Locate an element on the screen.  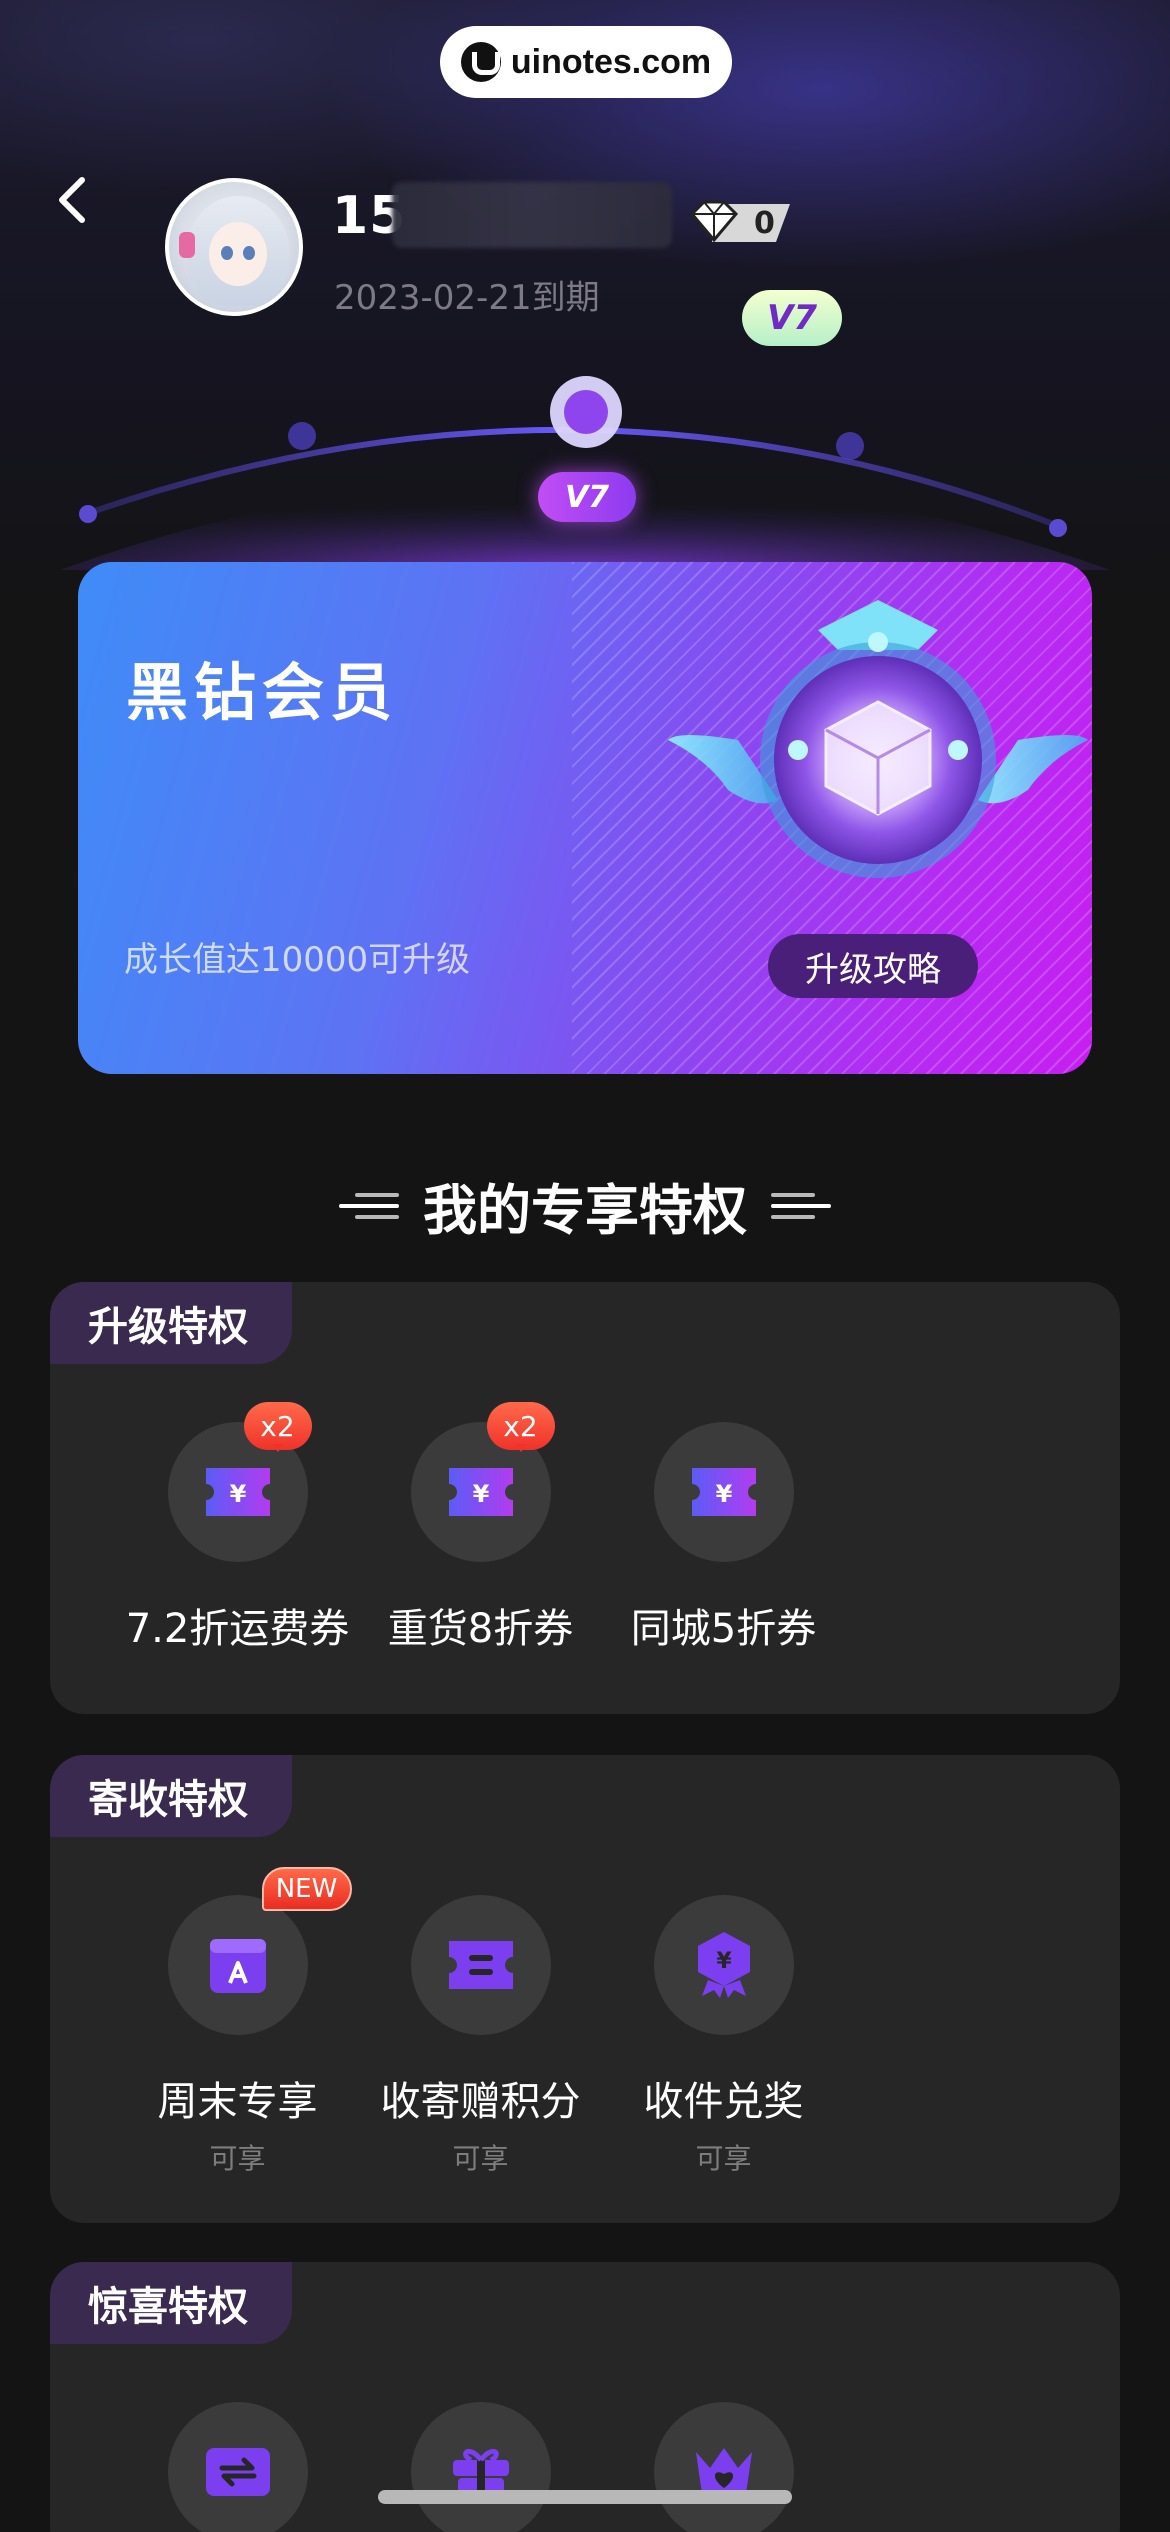
privilege-item-heavy-goods-coupon: ¥ x2 重货8折券 is located at coordinates (480, 1528).